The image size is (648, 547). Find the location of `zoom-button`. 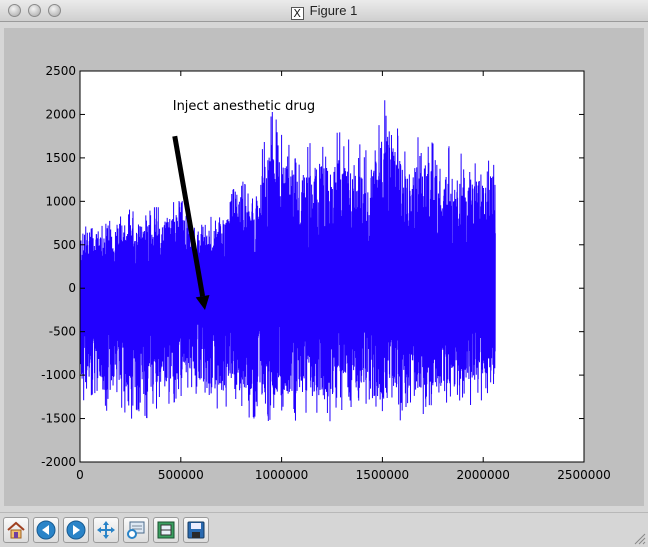

zoom-button is located at coordinates (136, 530).